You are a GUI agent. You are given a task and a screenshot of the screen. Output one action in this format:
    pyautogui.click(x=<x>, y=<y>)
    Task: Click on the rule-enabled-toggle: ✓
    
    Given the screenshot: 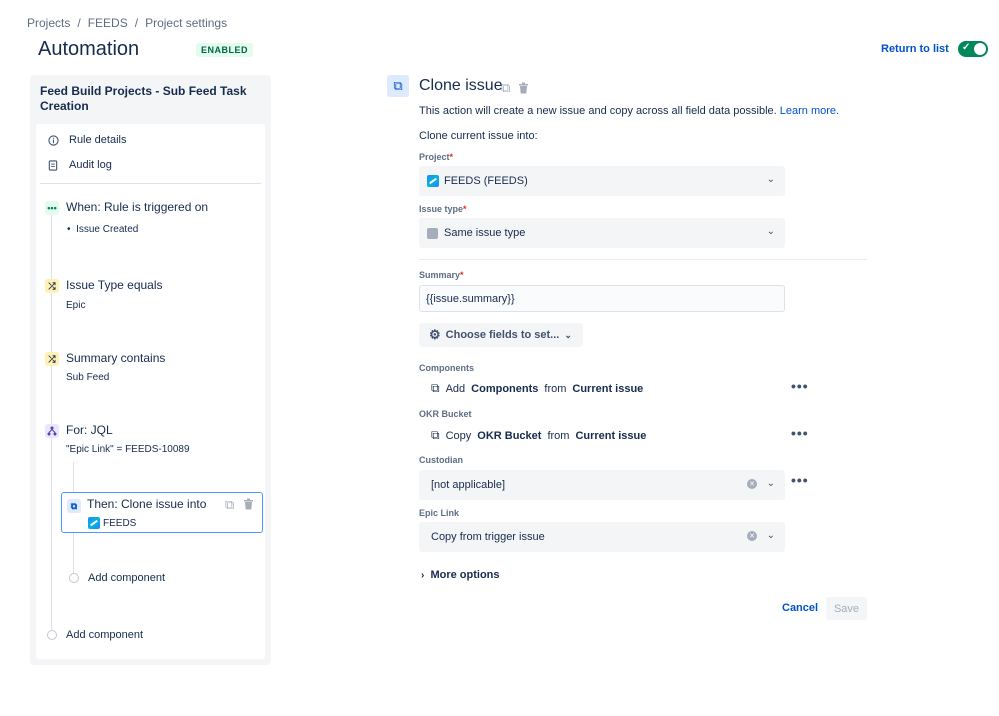 What is the action you would take?
    pyautogui.click(x=973, y=49)
    